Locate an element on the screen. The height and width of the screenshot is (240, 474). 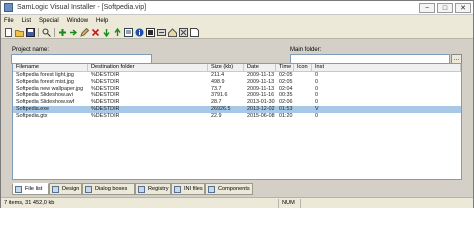
info-icon is located at coordinates (139, 32).